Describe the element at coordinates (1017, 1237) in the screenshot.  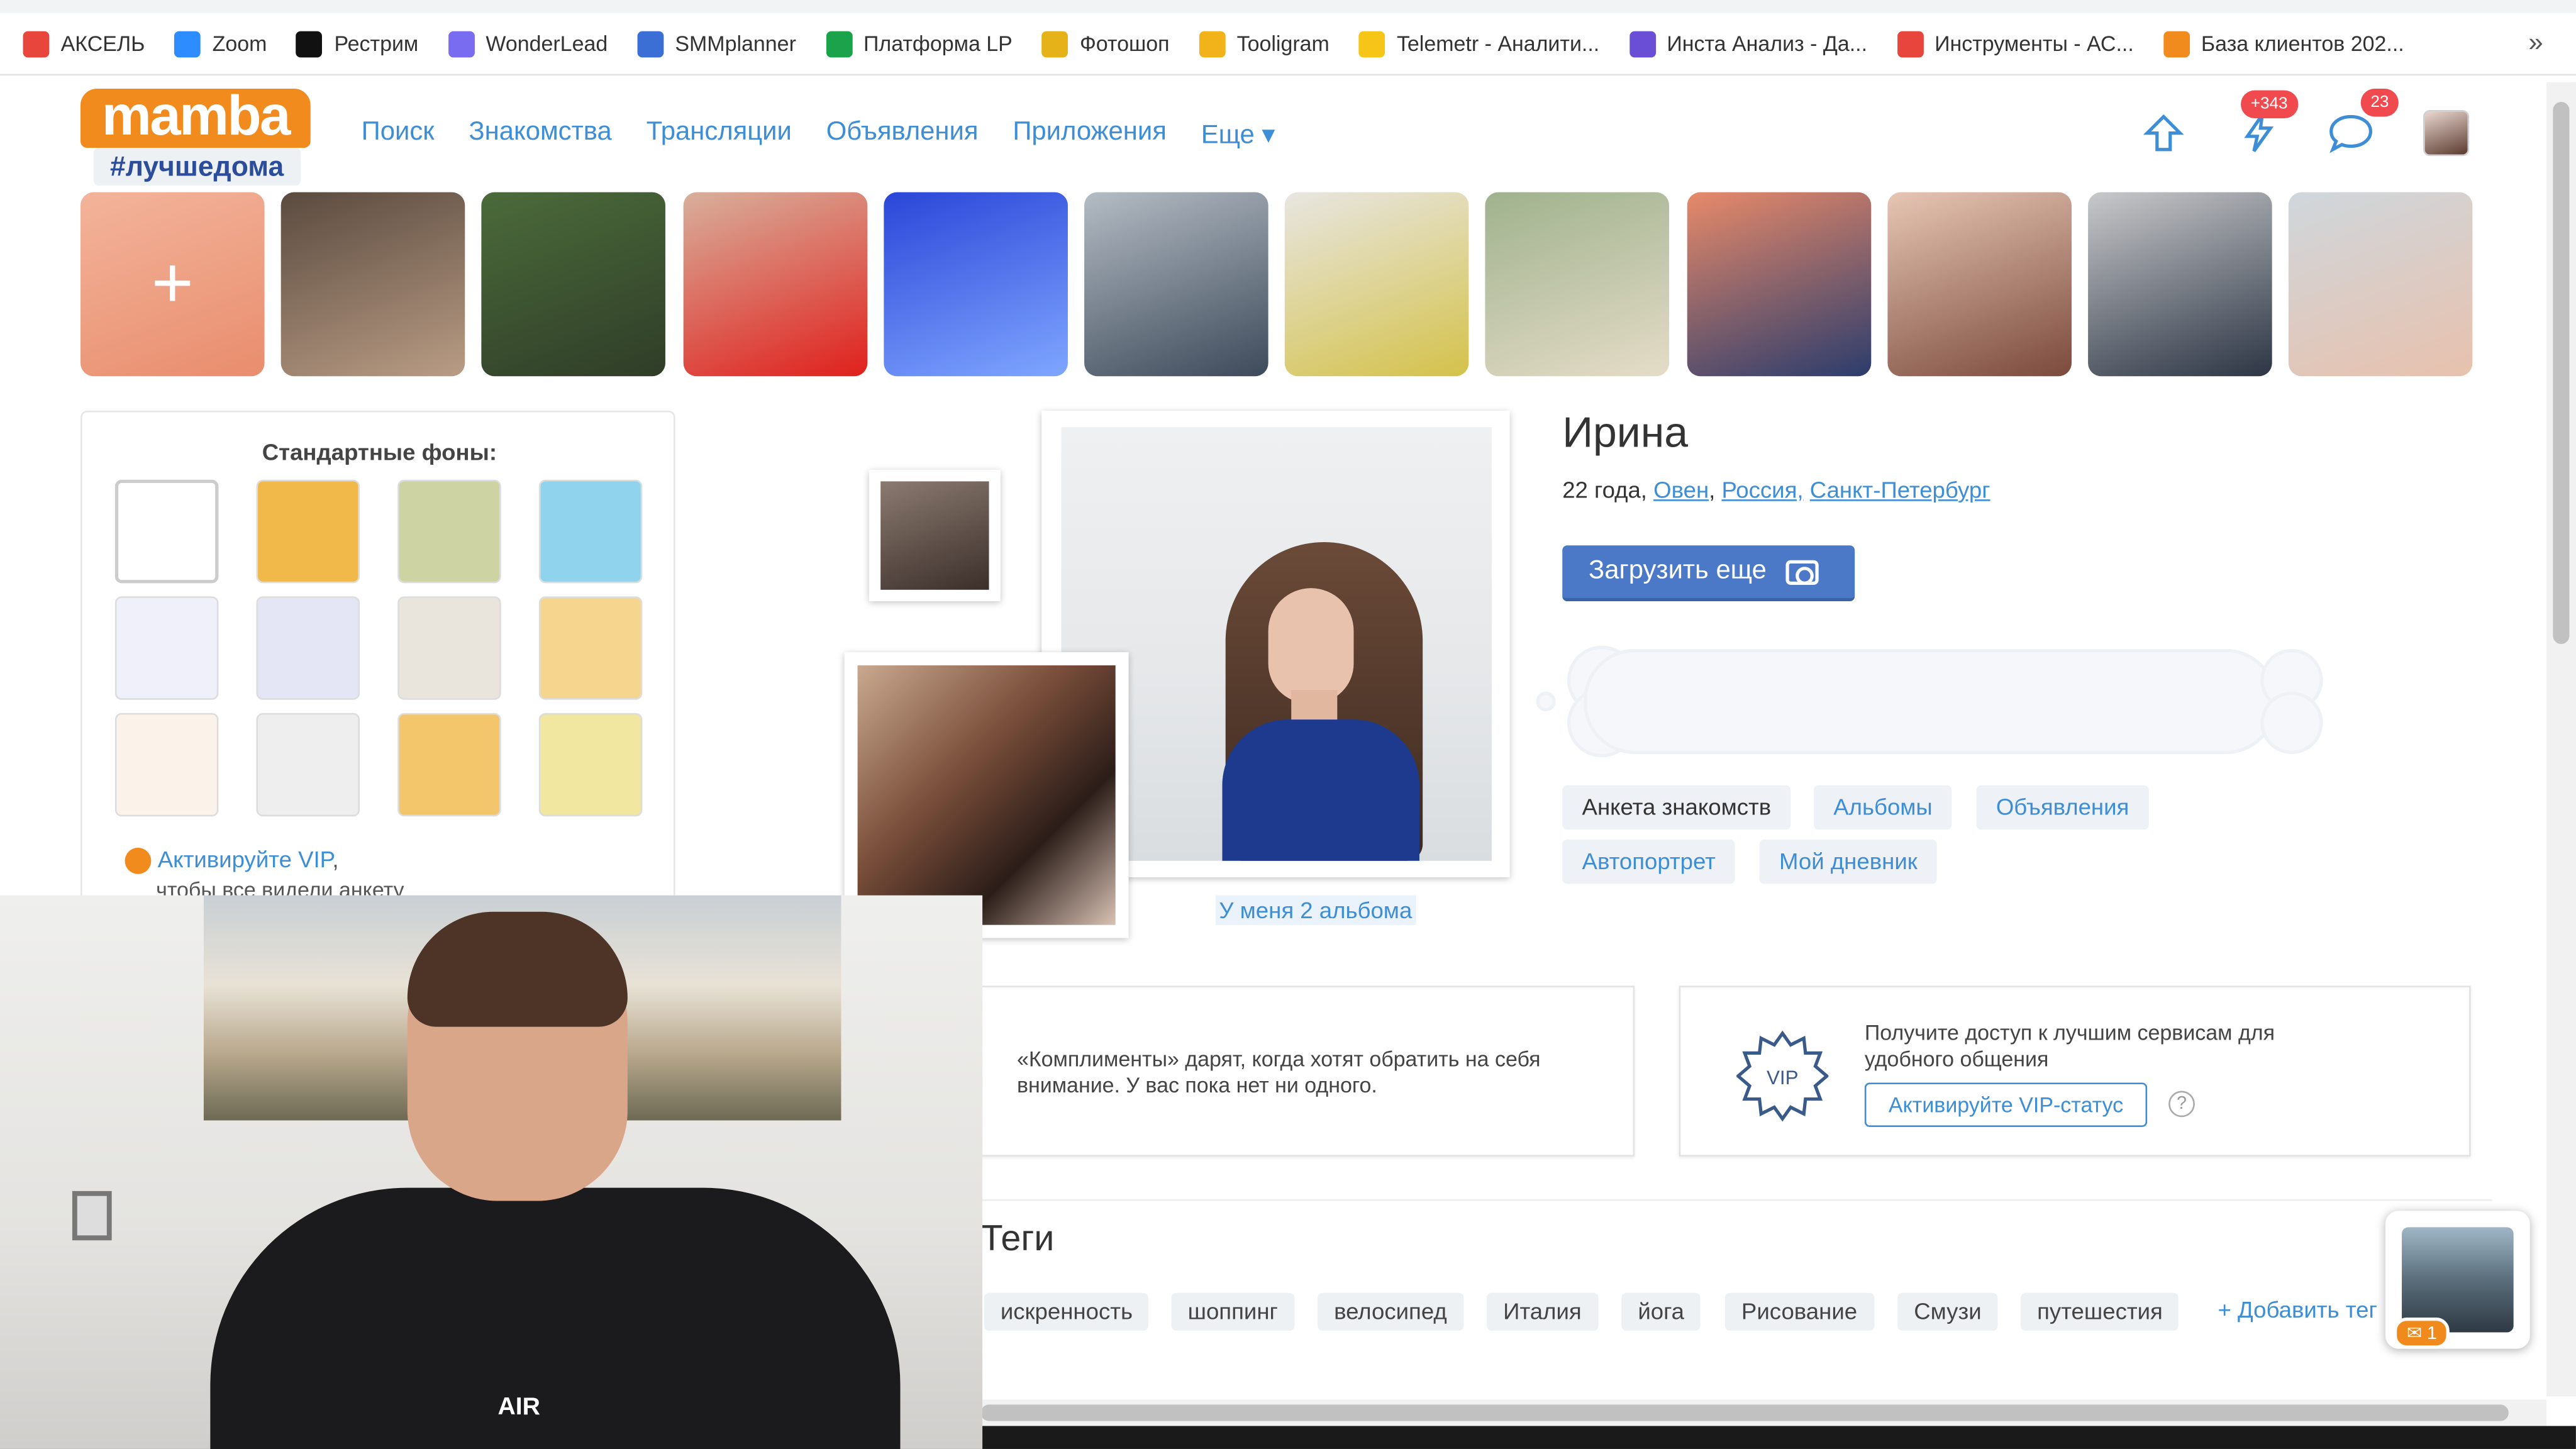
I see `tags-title: Теги` at that location.